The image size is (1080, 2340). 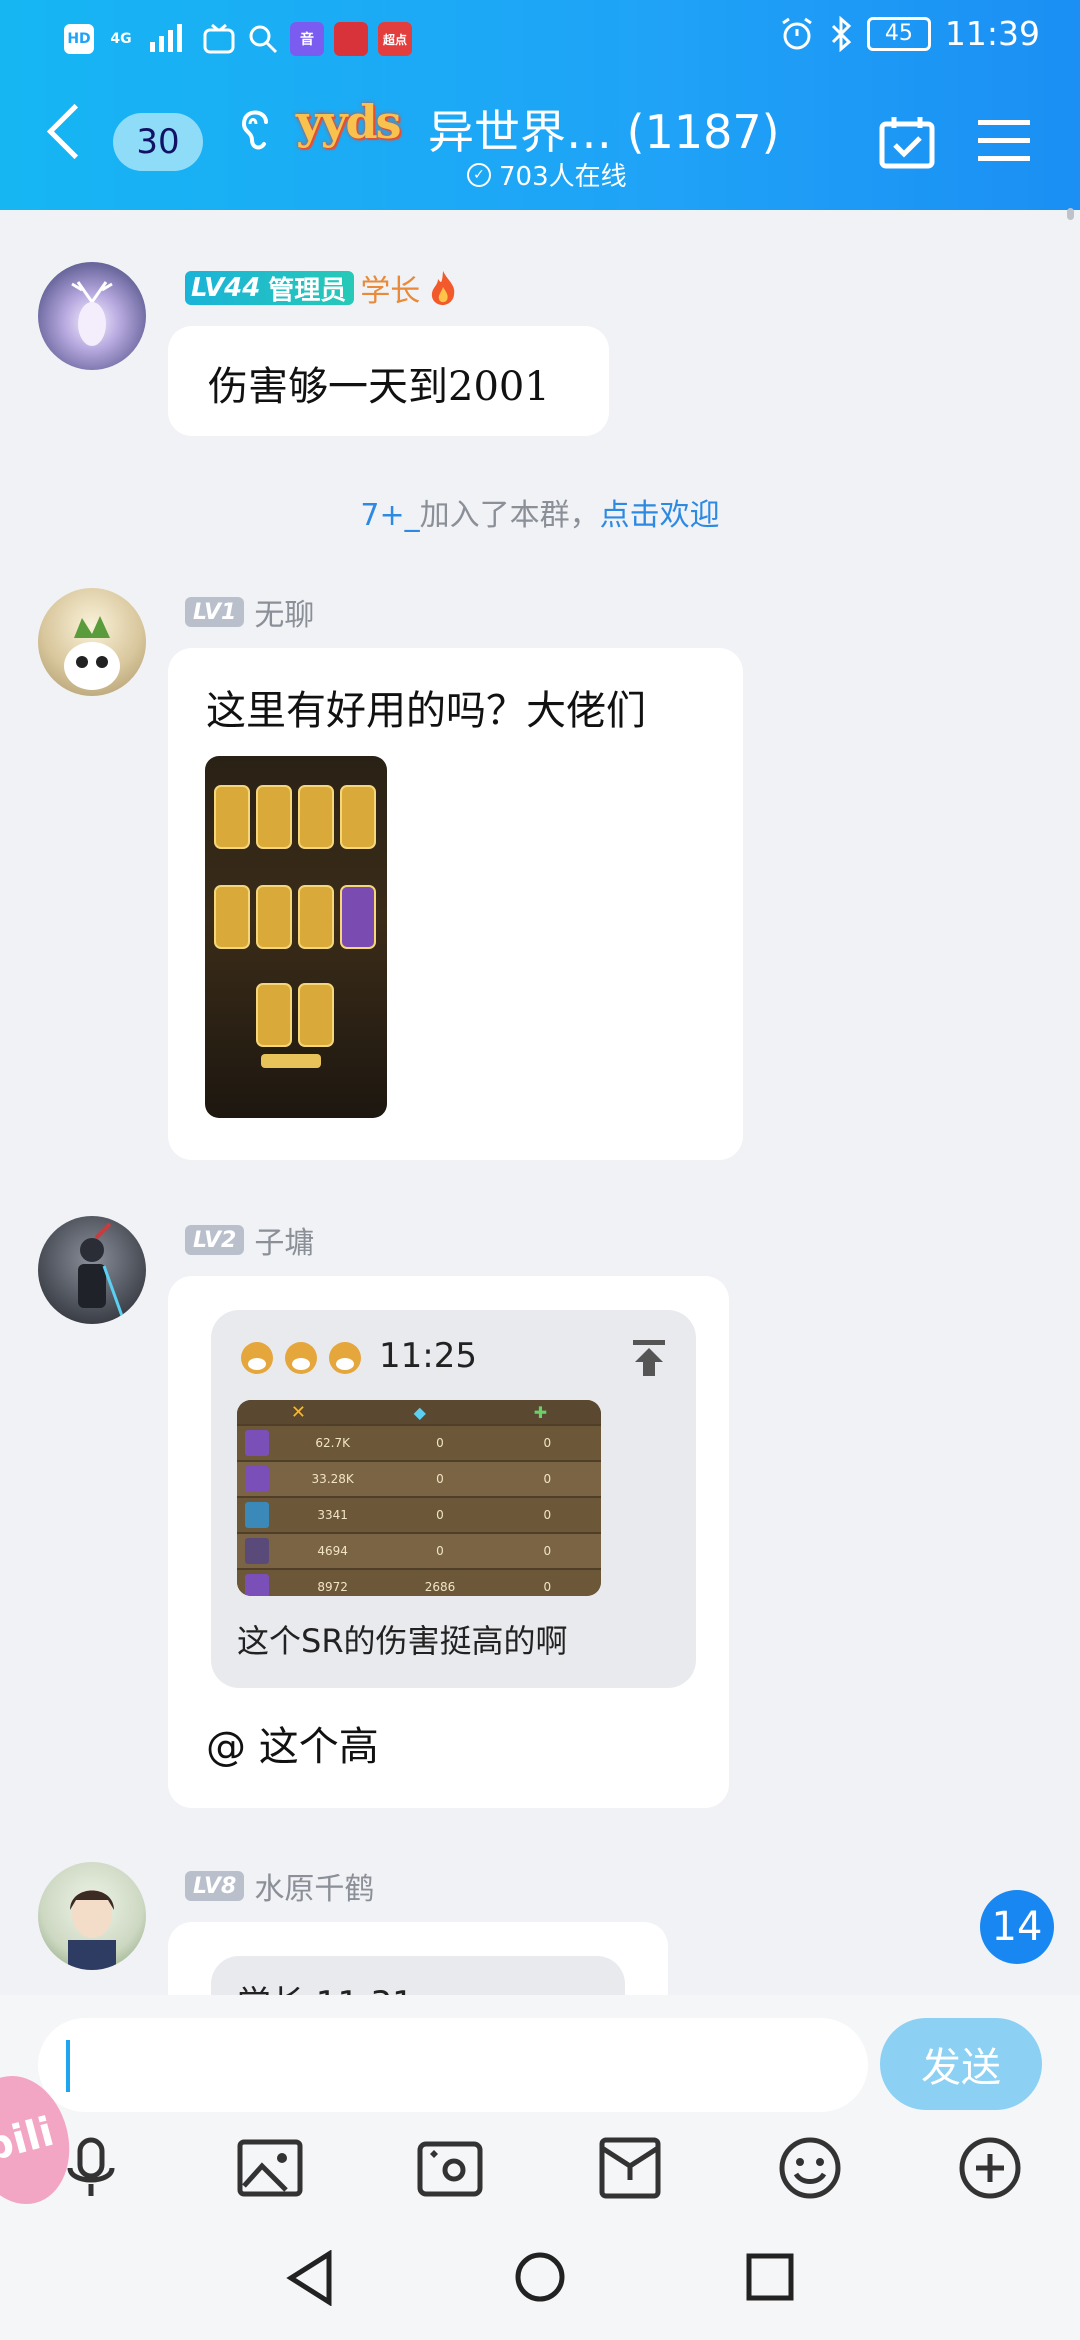 What do you see at coordinates (990, 2168) in the screenshot?
I see `plus-icon` at bounding box center [990, 2168].